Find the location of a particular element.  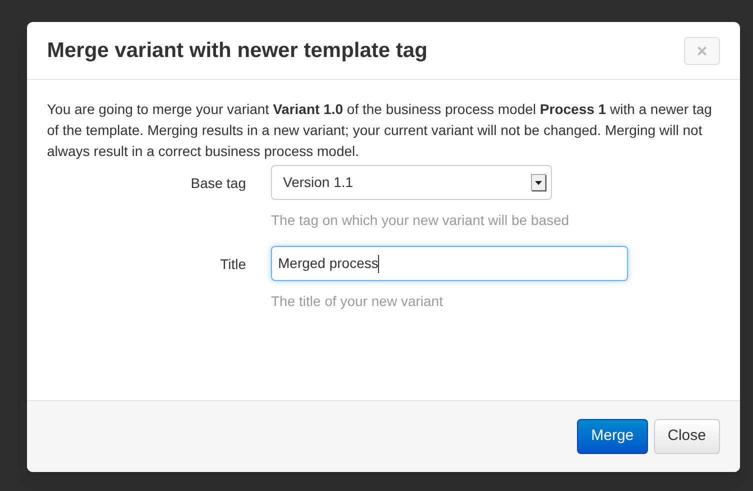

field-label: Base tag is located at coordinates (218, 183).